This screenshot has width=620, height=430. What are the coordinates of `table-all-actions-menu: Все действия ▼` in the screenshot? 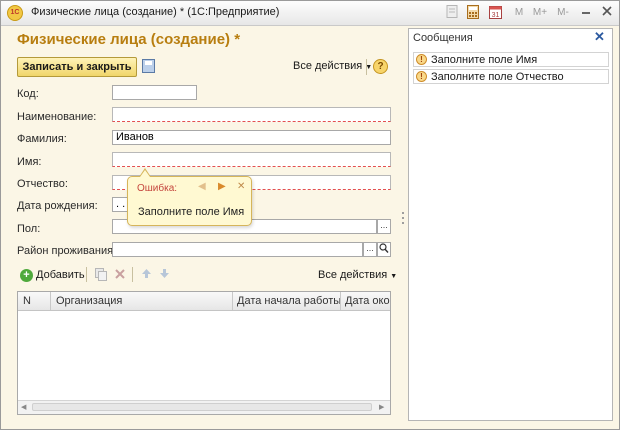 It's located at (357, 275).